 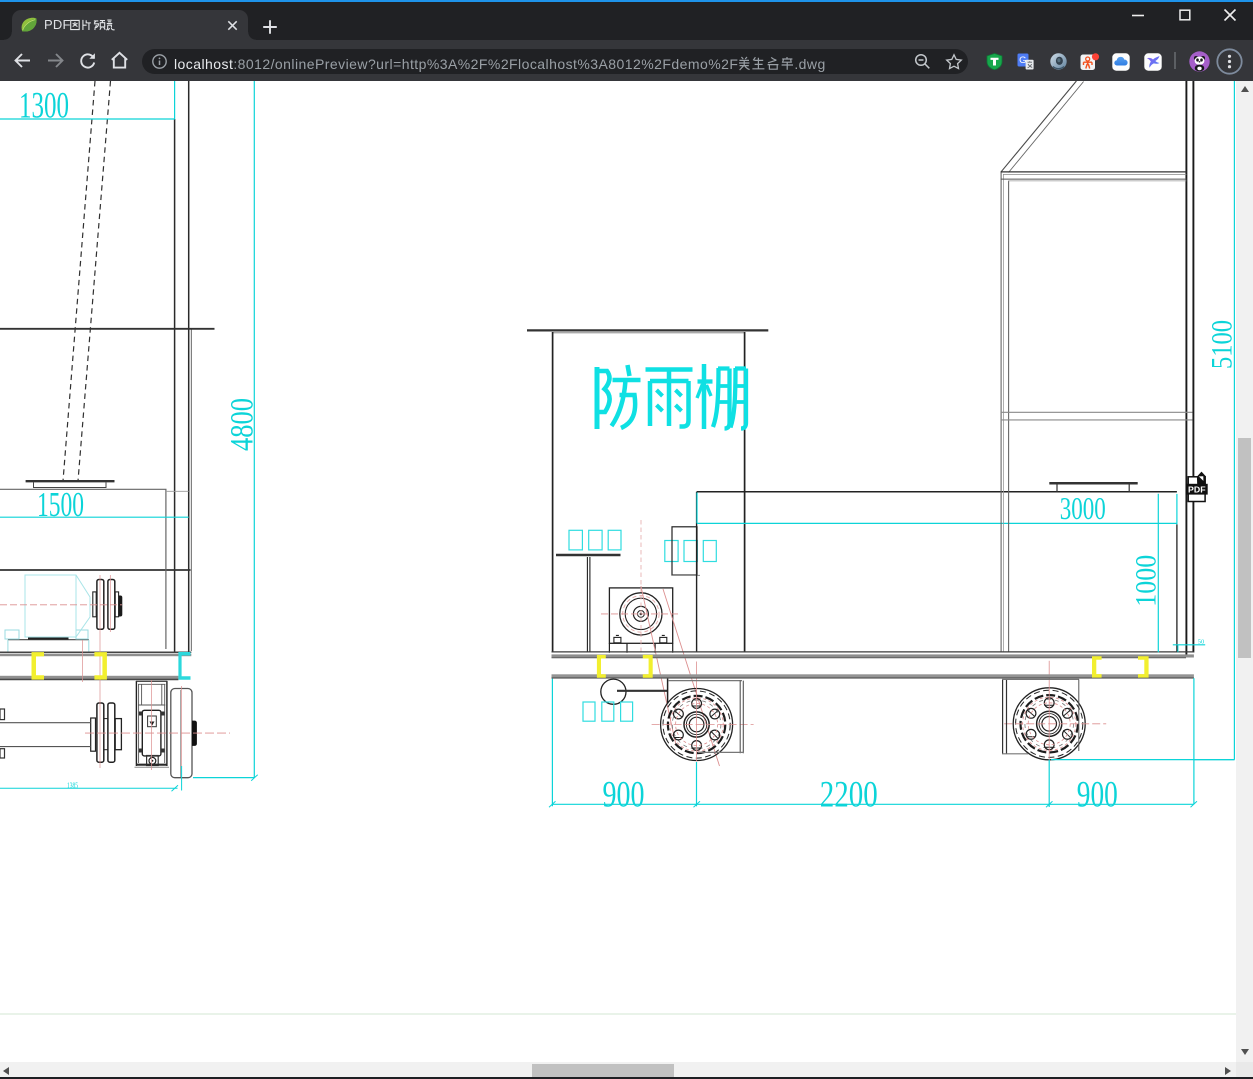 I want to click on svg-text: 1000, so click(x=1146, y=581).